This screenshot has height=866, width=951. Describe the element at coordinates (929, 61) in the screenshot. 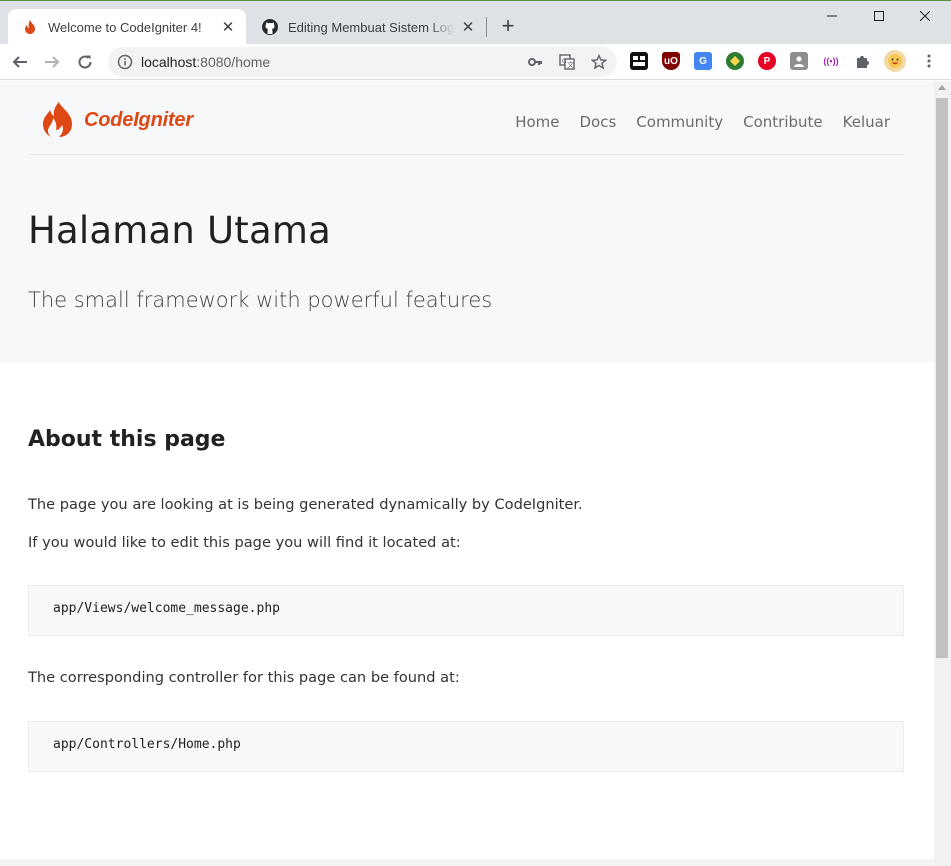

I see `menu-kebab-icon` at that location.